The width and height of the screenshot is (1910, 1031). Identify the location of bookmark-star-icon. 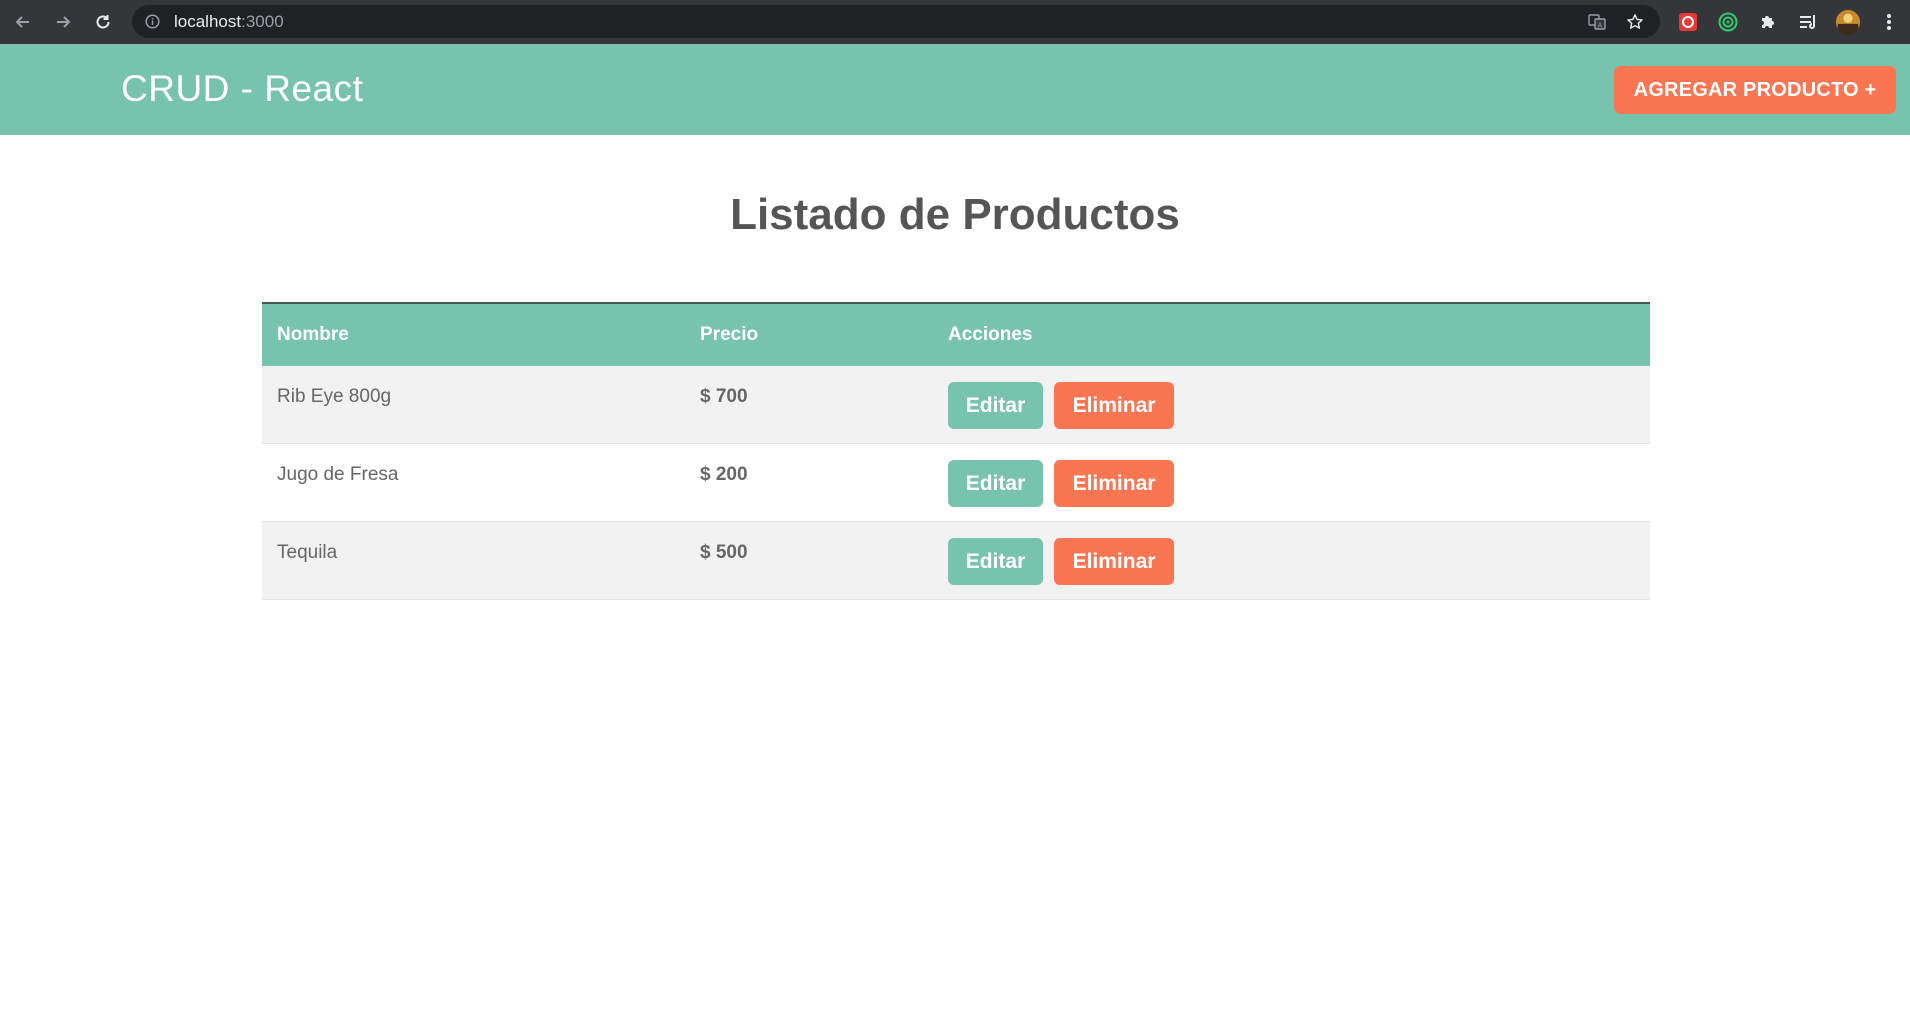
(1635, 22).